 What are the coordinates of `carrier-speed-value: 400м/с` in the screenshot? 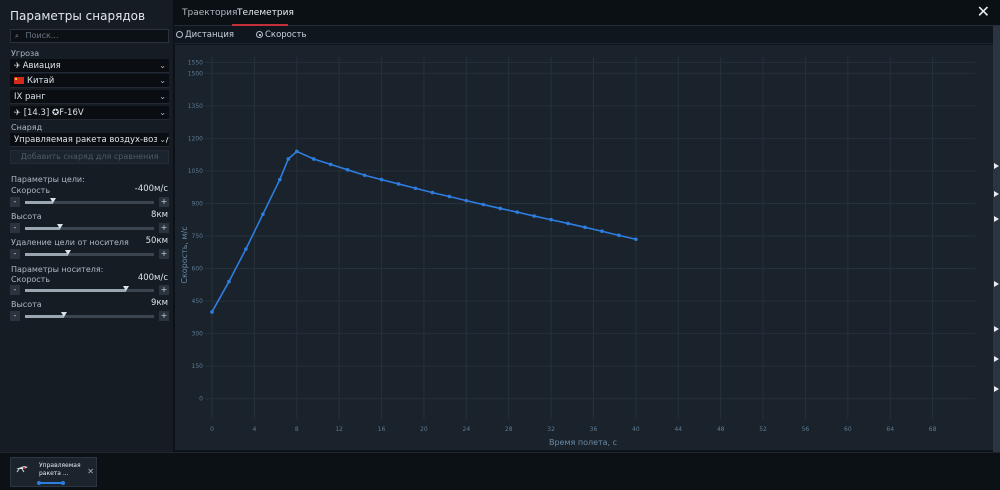 It's located at (152, 278).